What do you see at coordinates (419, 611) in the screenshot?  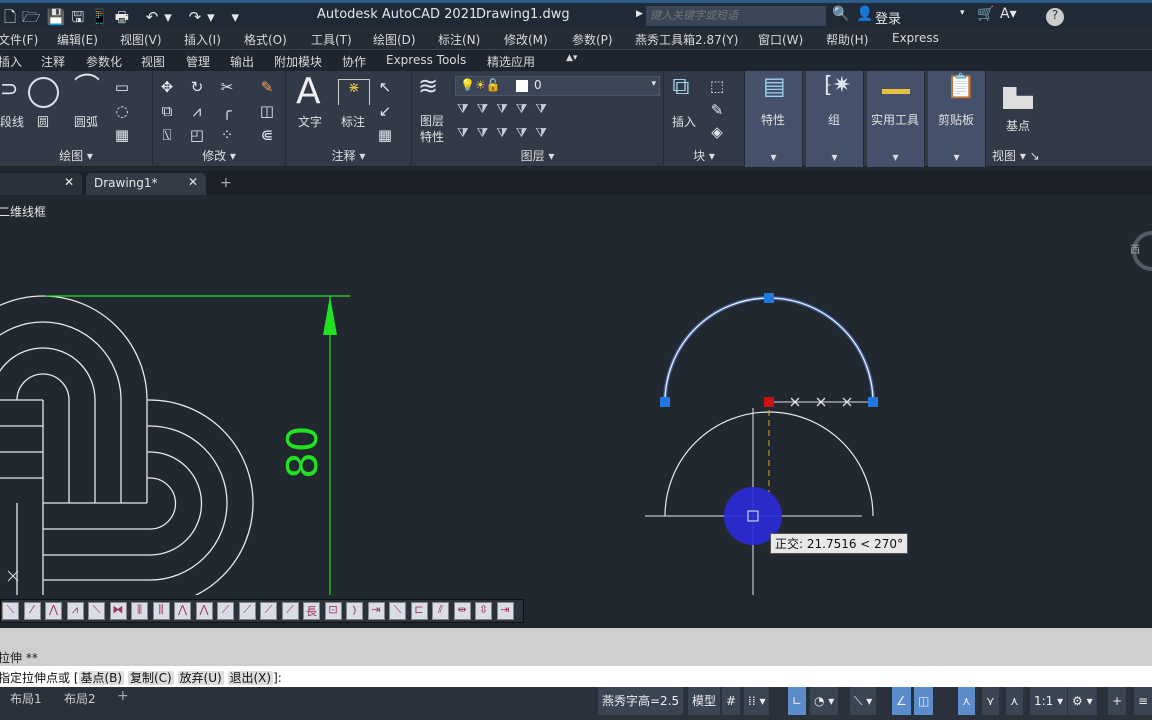 I see `yanxiu-tool-button: ⊏` at bounding box center [419, 611].